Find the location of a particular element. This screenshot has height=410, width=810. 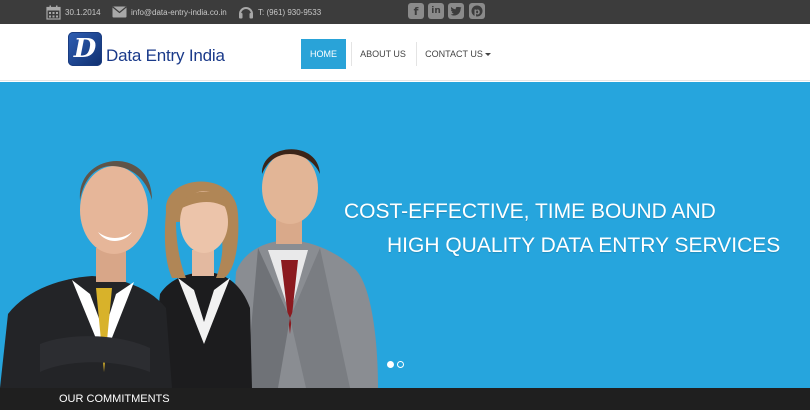

hero-heading-line-2: HIGH QUALITY DATA ENTRY SERVICES is located at coordinates (584, 245).